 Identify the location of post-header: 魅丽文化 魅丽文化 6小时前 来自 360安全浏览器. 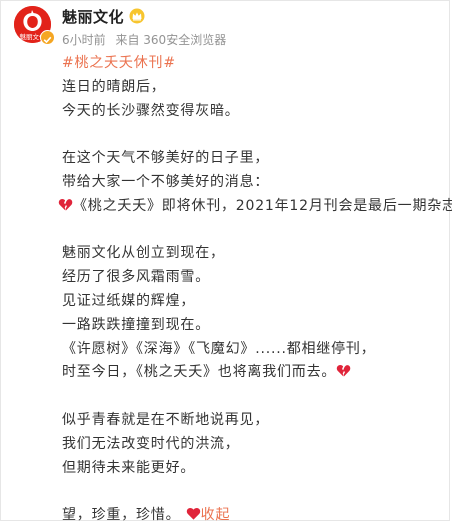
(229, 26).